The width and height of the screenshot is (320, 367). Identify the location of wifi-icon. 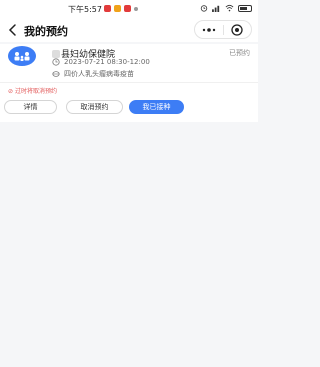
(229, 8).